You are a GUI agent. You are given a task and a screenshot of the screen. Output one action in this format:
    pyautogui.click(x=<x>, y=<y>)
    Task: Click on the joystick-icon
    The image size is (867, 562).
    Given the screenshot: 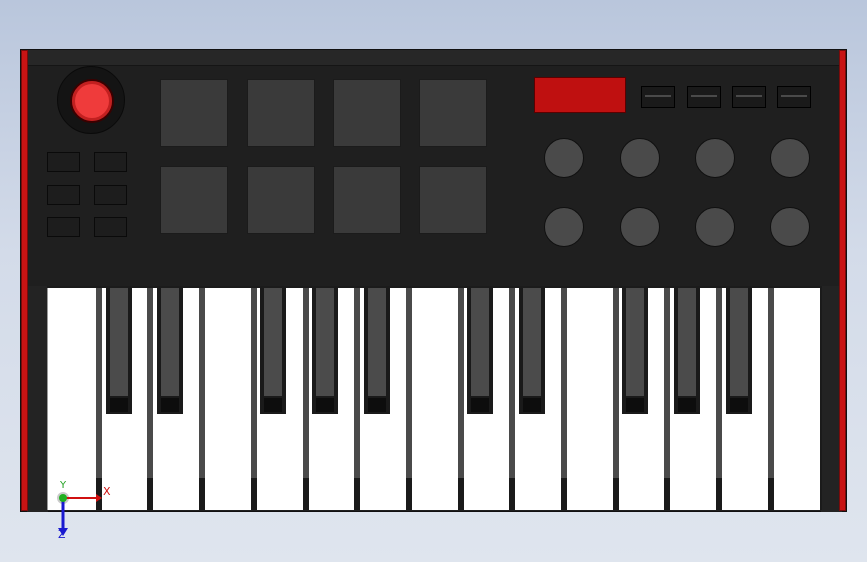 What is the action you would take?
    pyautogui.click(x=92, y=101)
    